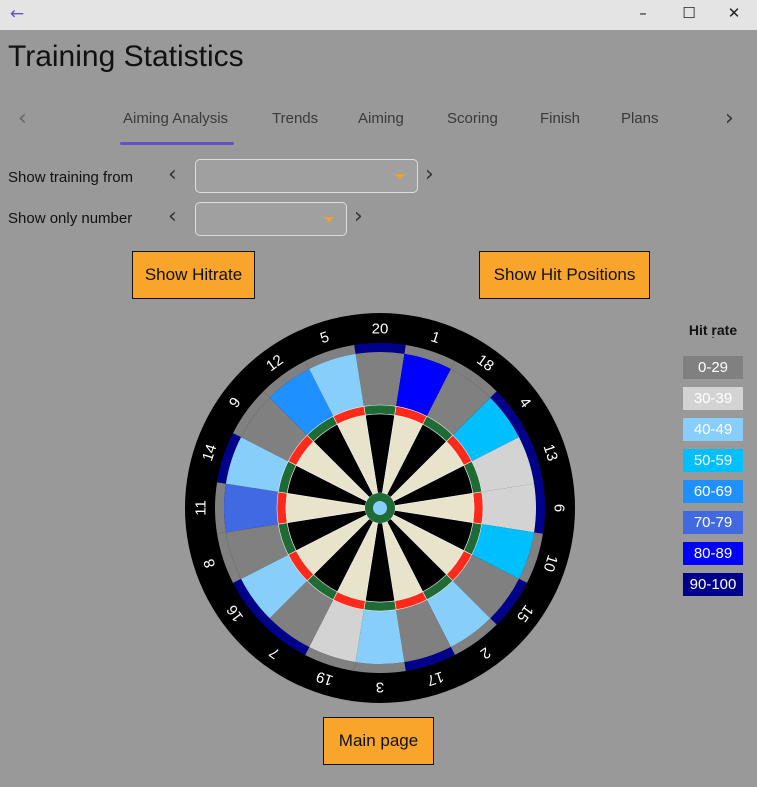 Image resolution: width=757 pixels, height=787 pixels. Describe the element at coordinates (689, 15) in the screenshot. I see `maximize-button: ☐` at that location.